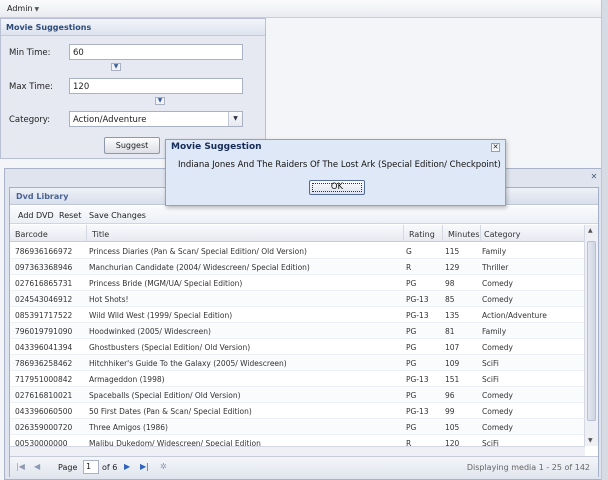 Image resolution: width=608 pixels, height=480 pixels. Describe the element at coordinates (127, 466) in the screenshot. I see `next-page-icon: ▶` at that location.